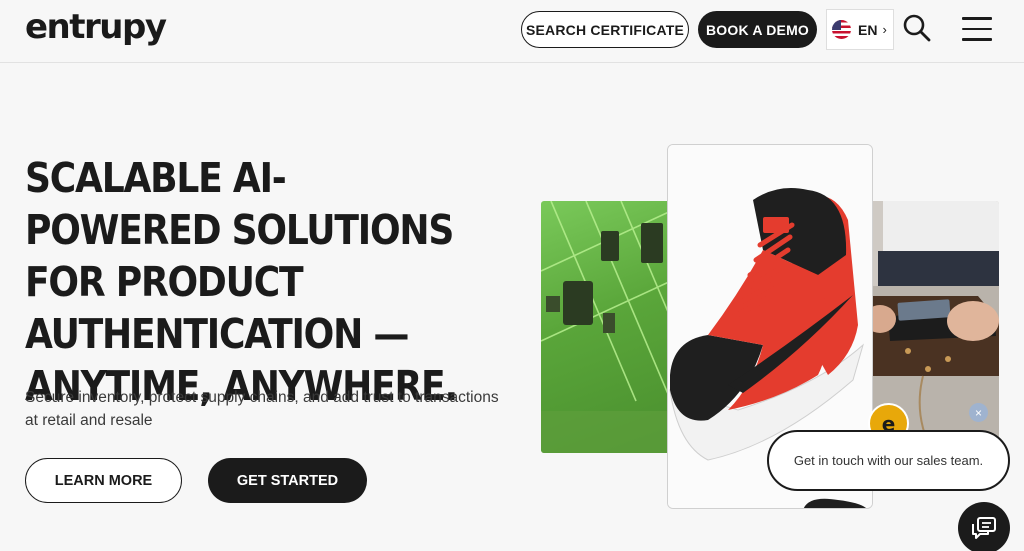  I want to click on learn-more-button: LEARN MORE, so click(103, 480).